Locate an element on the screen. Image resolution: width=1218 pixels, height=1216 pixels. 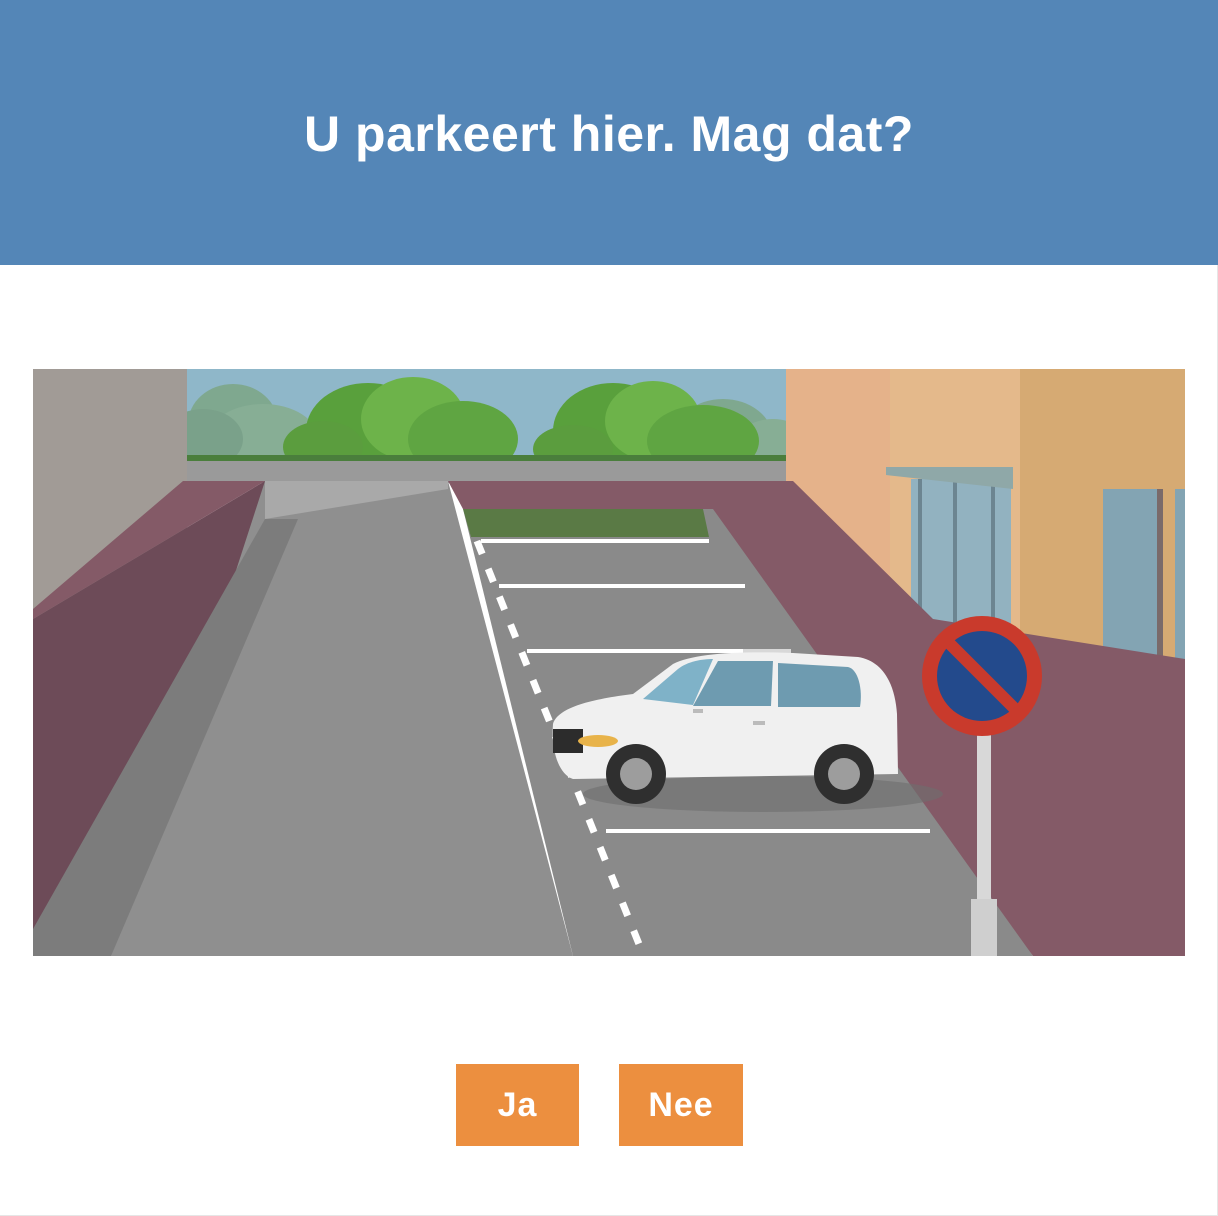
question-title: U parkeert hier. Mag dat? is located at coordinates (609, 133).